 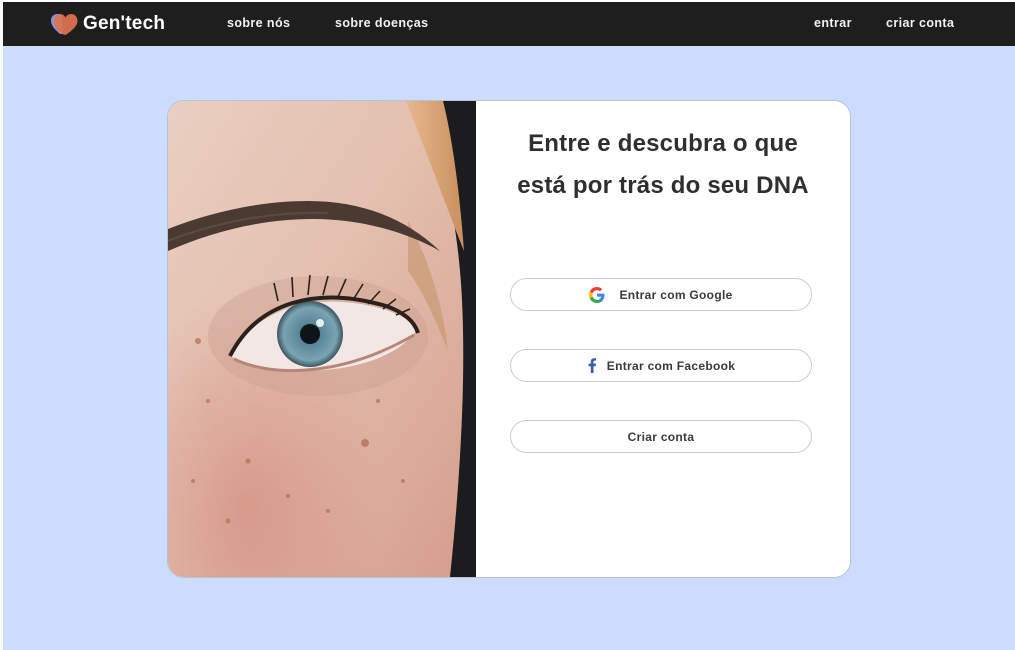 I want to click on google-login-label: Entrar com Google, so click(x=676, y=294).